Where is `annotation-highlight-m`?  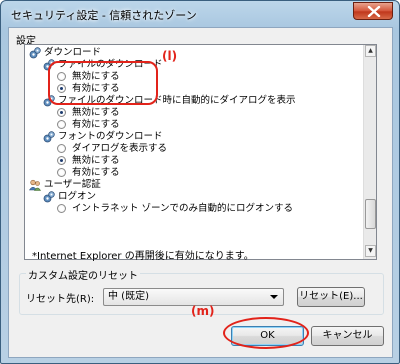
annotation-highlight-m is located at coordinates (266, 333).